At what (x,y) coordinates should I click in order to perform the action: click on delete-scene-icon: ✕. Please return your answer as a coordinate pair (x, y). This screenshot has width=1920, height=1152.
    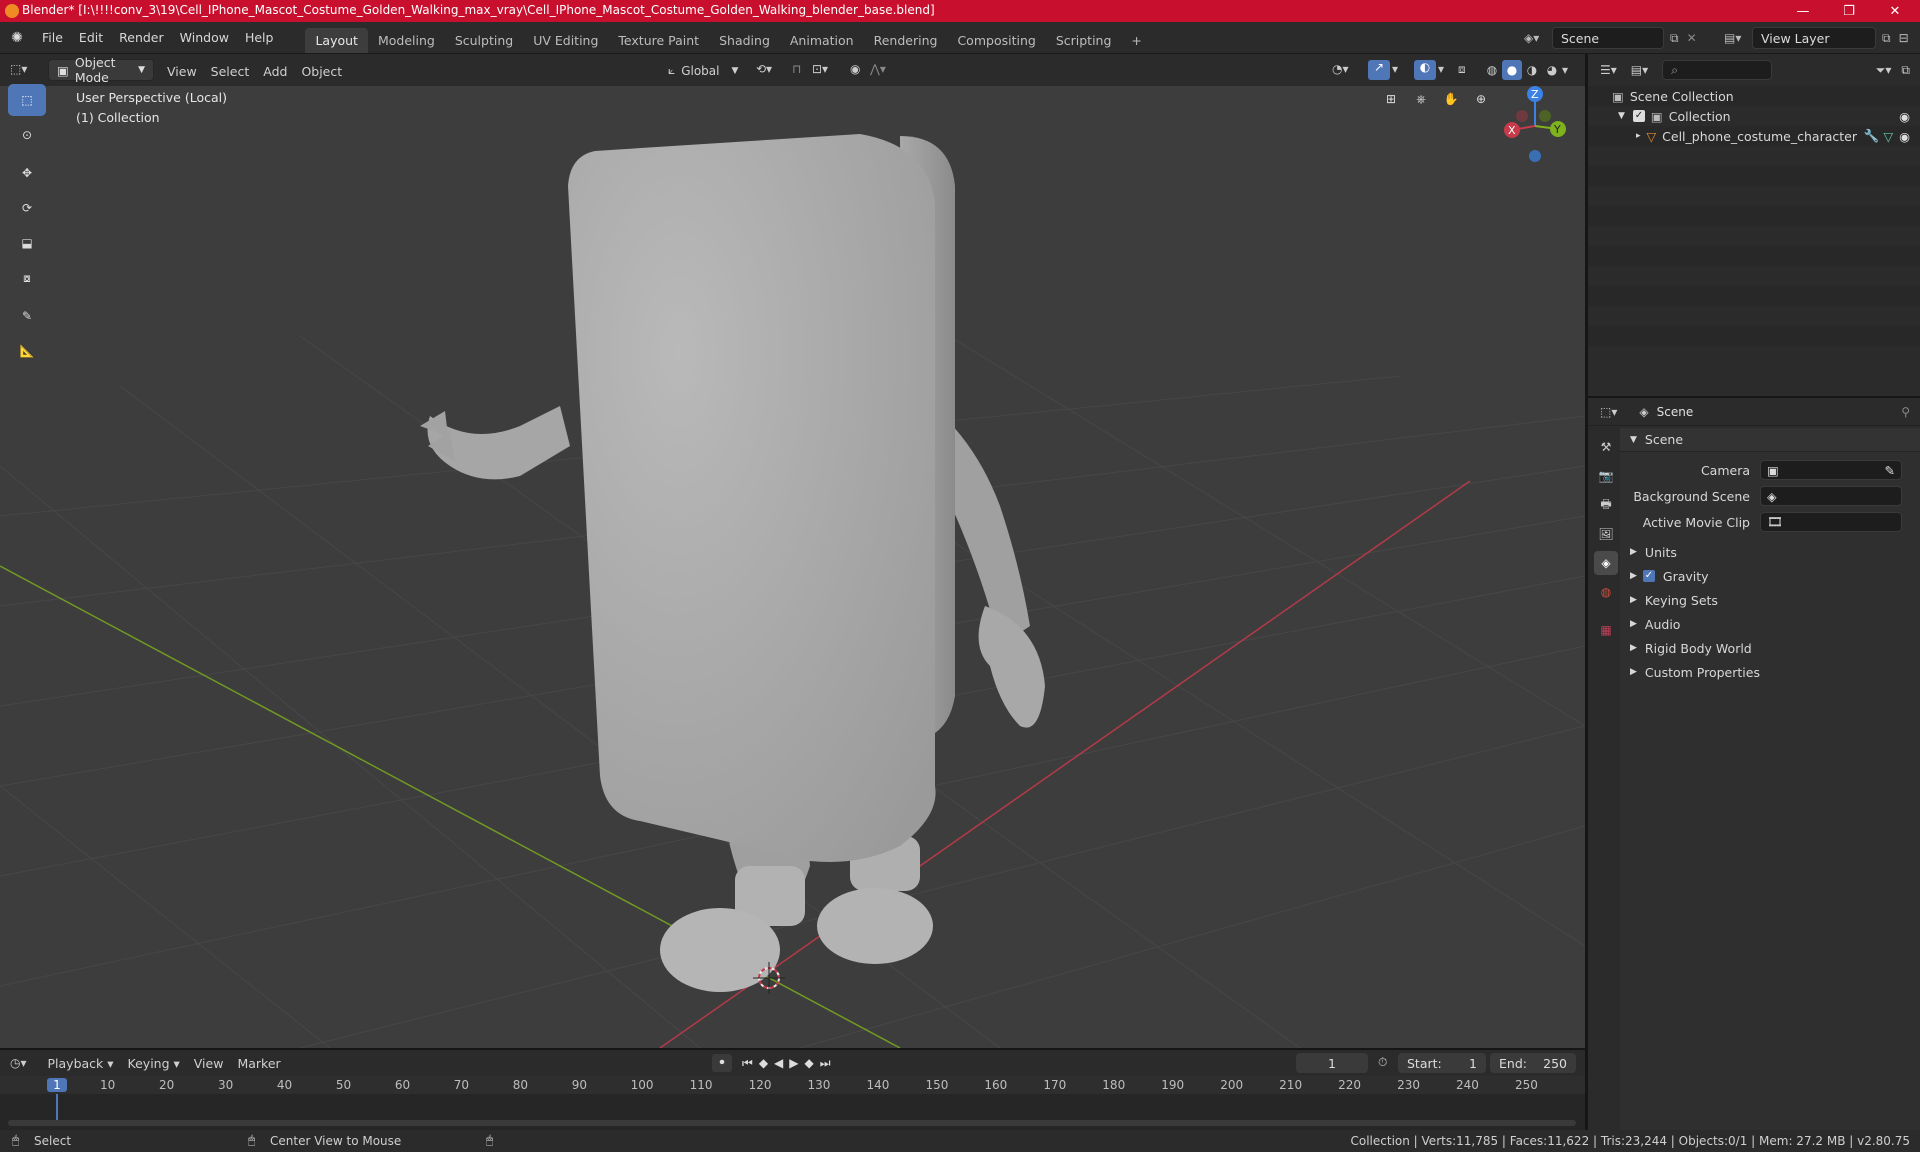
    Looking at the image, I should click on (1692, 38).